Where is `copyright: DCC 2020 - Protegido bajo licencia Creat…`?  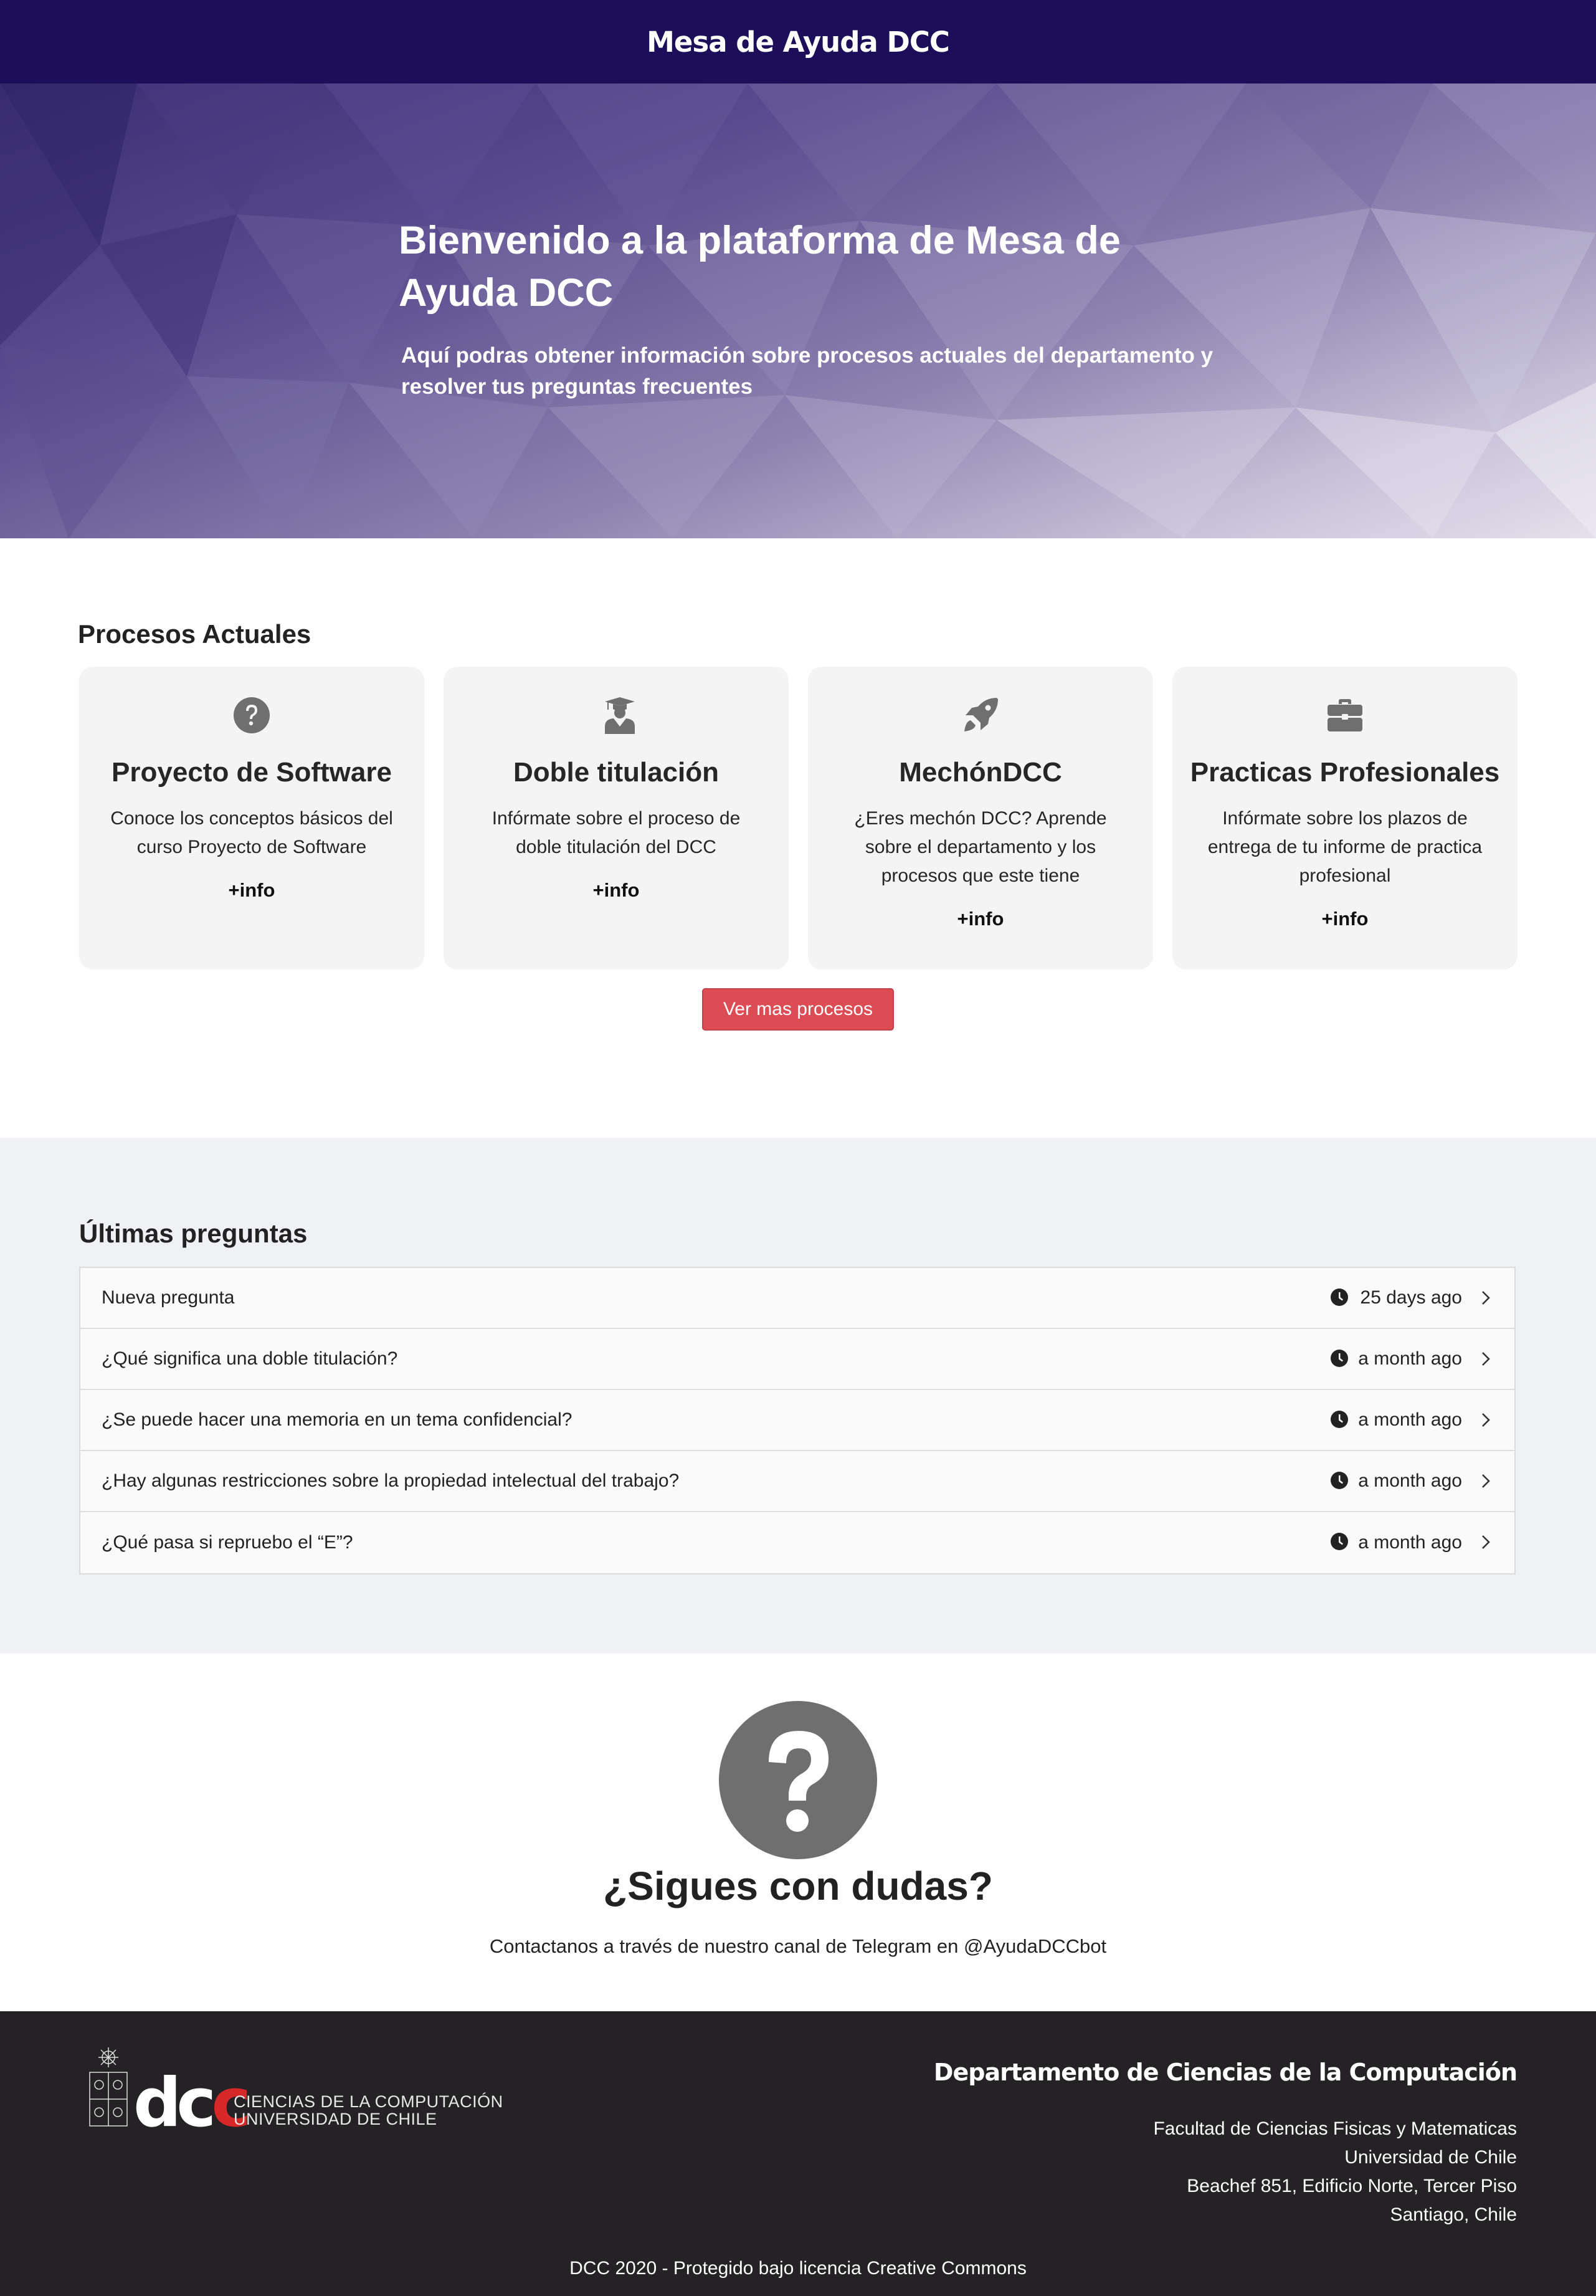
copyright: DCC 2020 - Protegido bajo licencia Creat… is located at coordinates (798, 2268).